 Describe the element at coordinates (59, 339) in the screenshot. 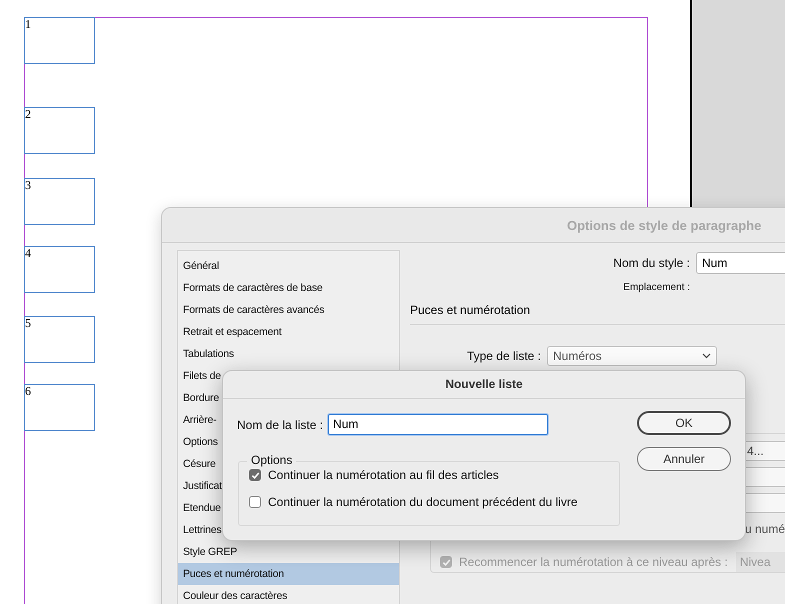

I see `text-frame: 5` at that location.